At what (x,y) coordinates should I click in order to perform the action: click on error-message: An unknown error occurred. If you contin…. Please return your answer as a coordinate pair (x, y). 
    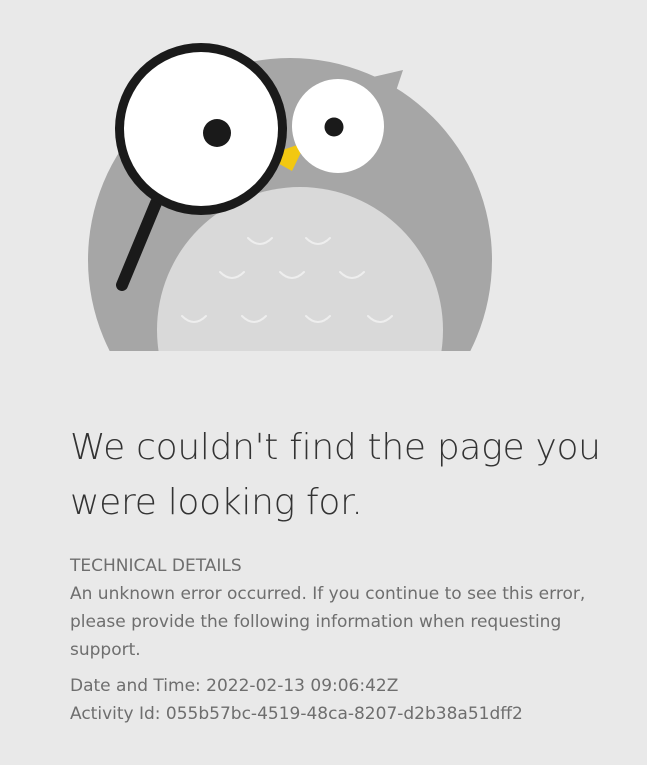
    Looking at the image, I should click on (328, 622).